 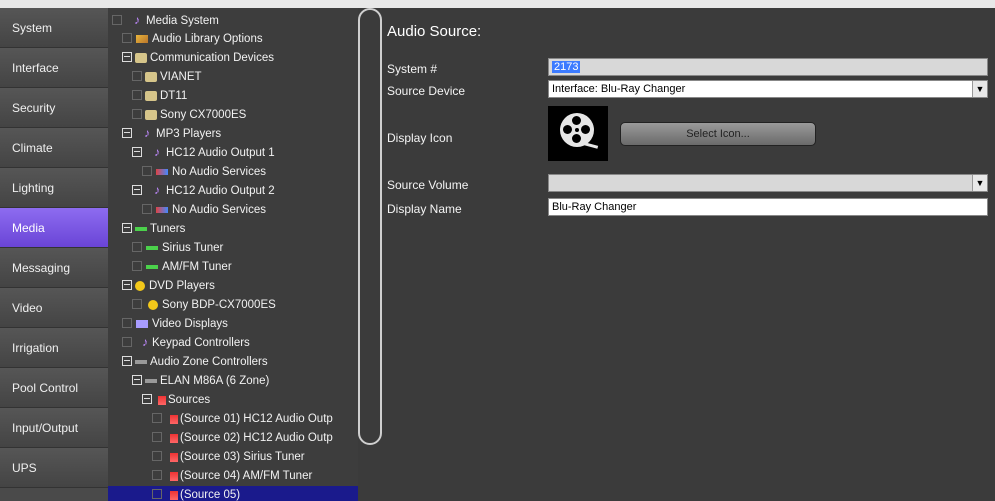 What do you see at coordinates (220, 191) in the screenshot?
I see `tree-node-label: HC12 Audio Output 2` at bounding box center [220, 191].